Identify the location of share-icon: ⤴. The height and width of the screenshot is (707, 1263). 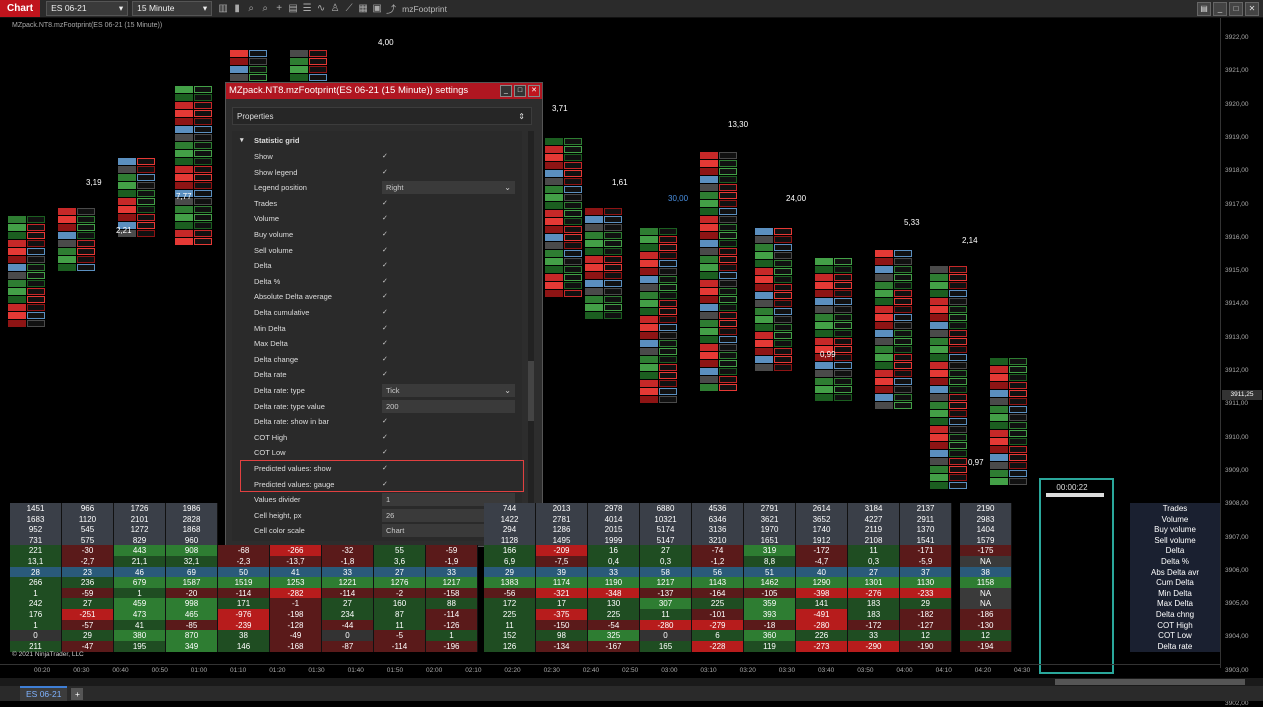
(391, 8).